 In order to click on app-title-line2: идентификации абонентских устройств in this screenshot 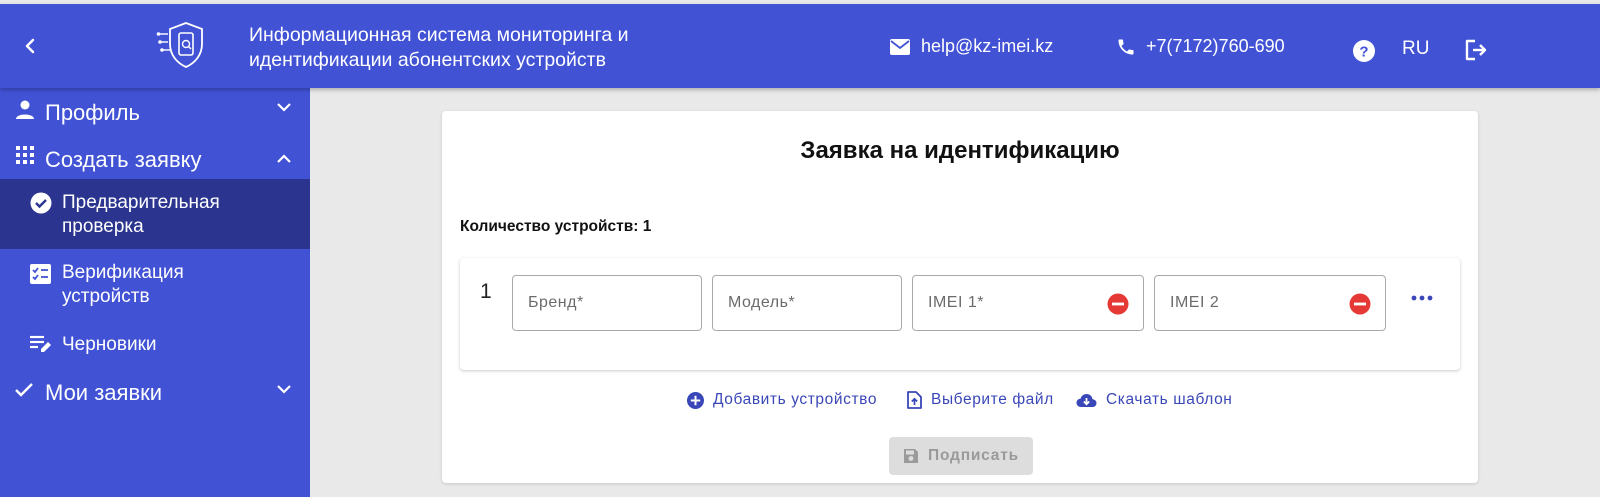, I will do `click(427, 60)`.